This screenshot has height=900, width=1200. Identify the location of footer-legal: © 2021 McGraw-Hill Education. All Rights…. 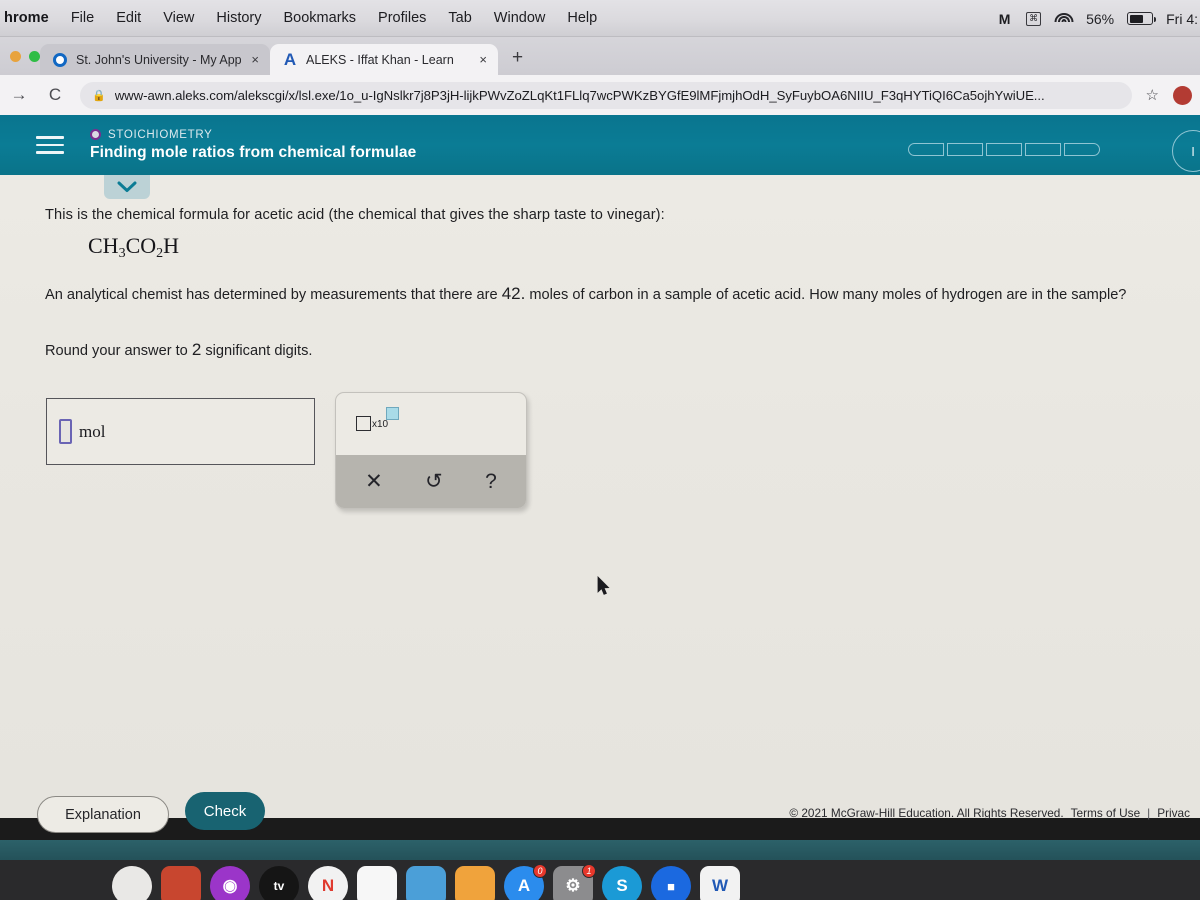
(989, 813).